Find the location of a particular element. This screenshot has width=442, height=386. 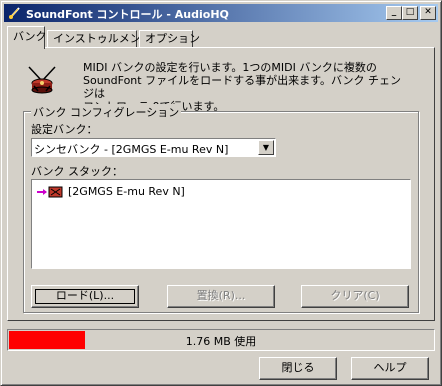

title-bar: SoundFont コントロール - AudioHQ _ □ ✕ is located at coordinates (221, 13).